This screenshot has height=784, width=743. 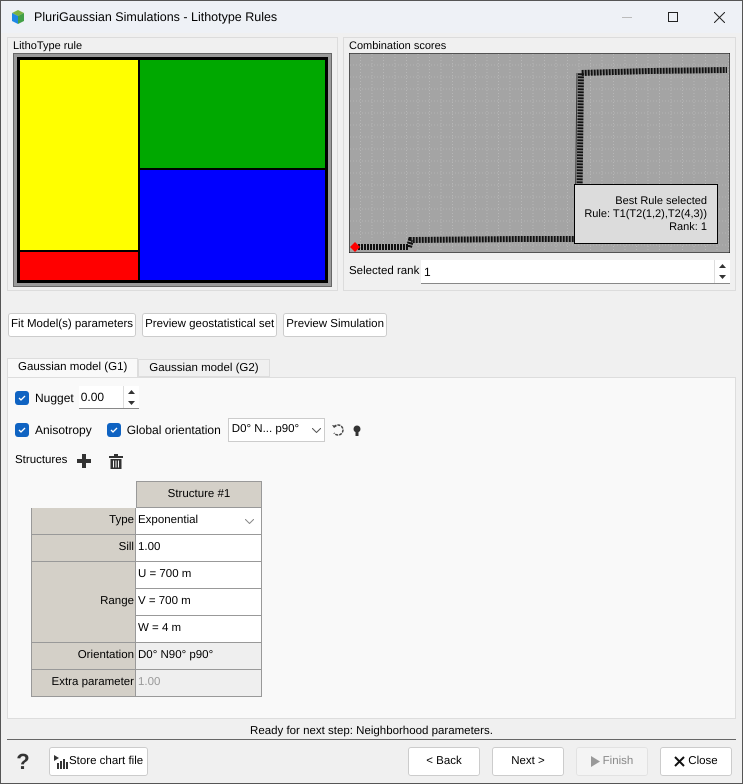 What do you see at coordinates (337, 430) in the screenshot?
I see `reset-icon` at bounding box center [337, 430].